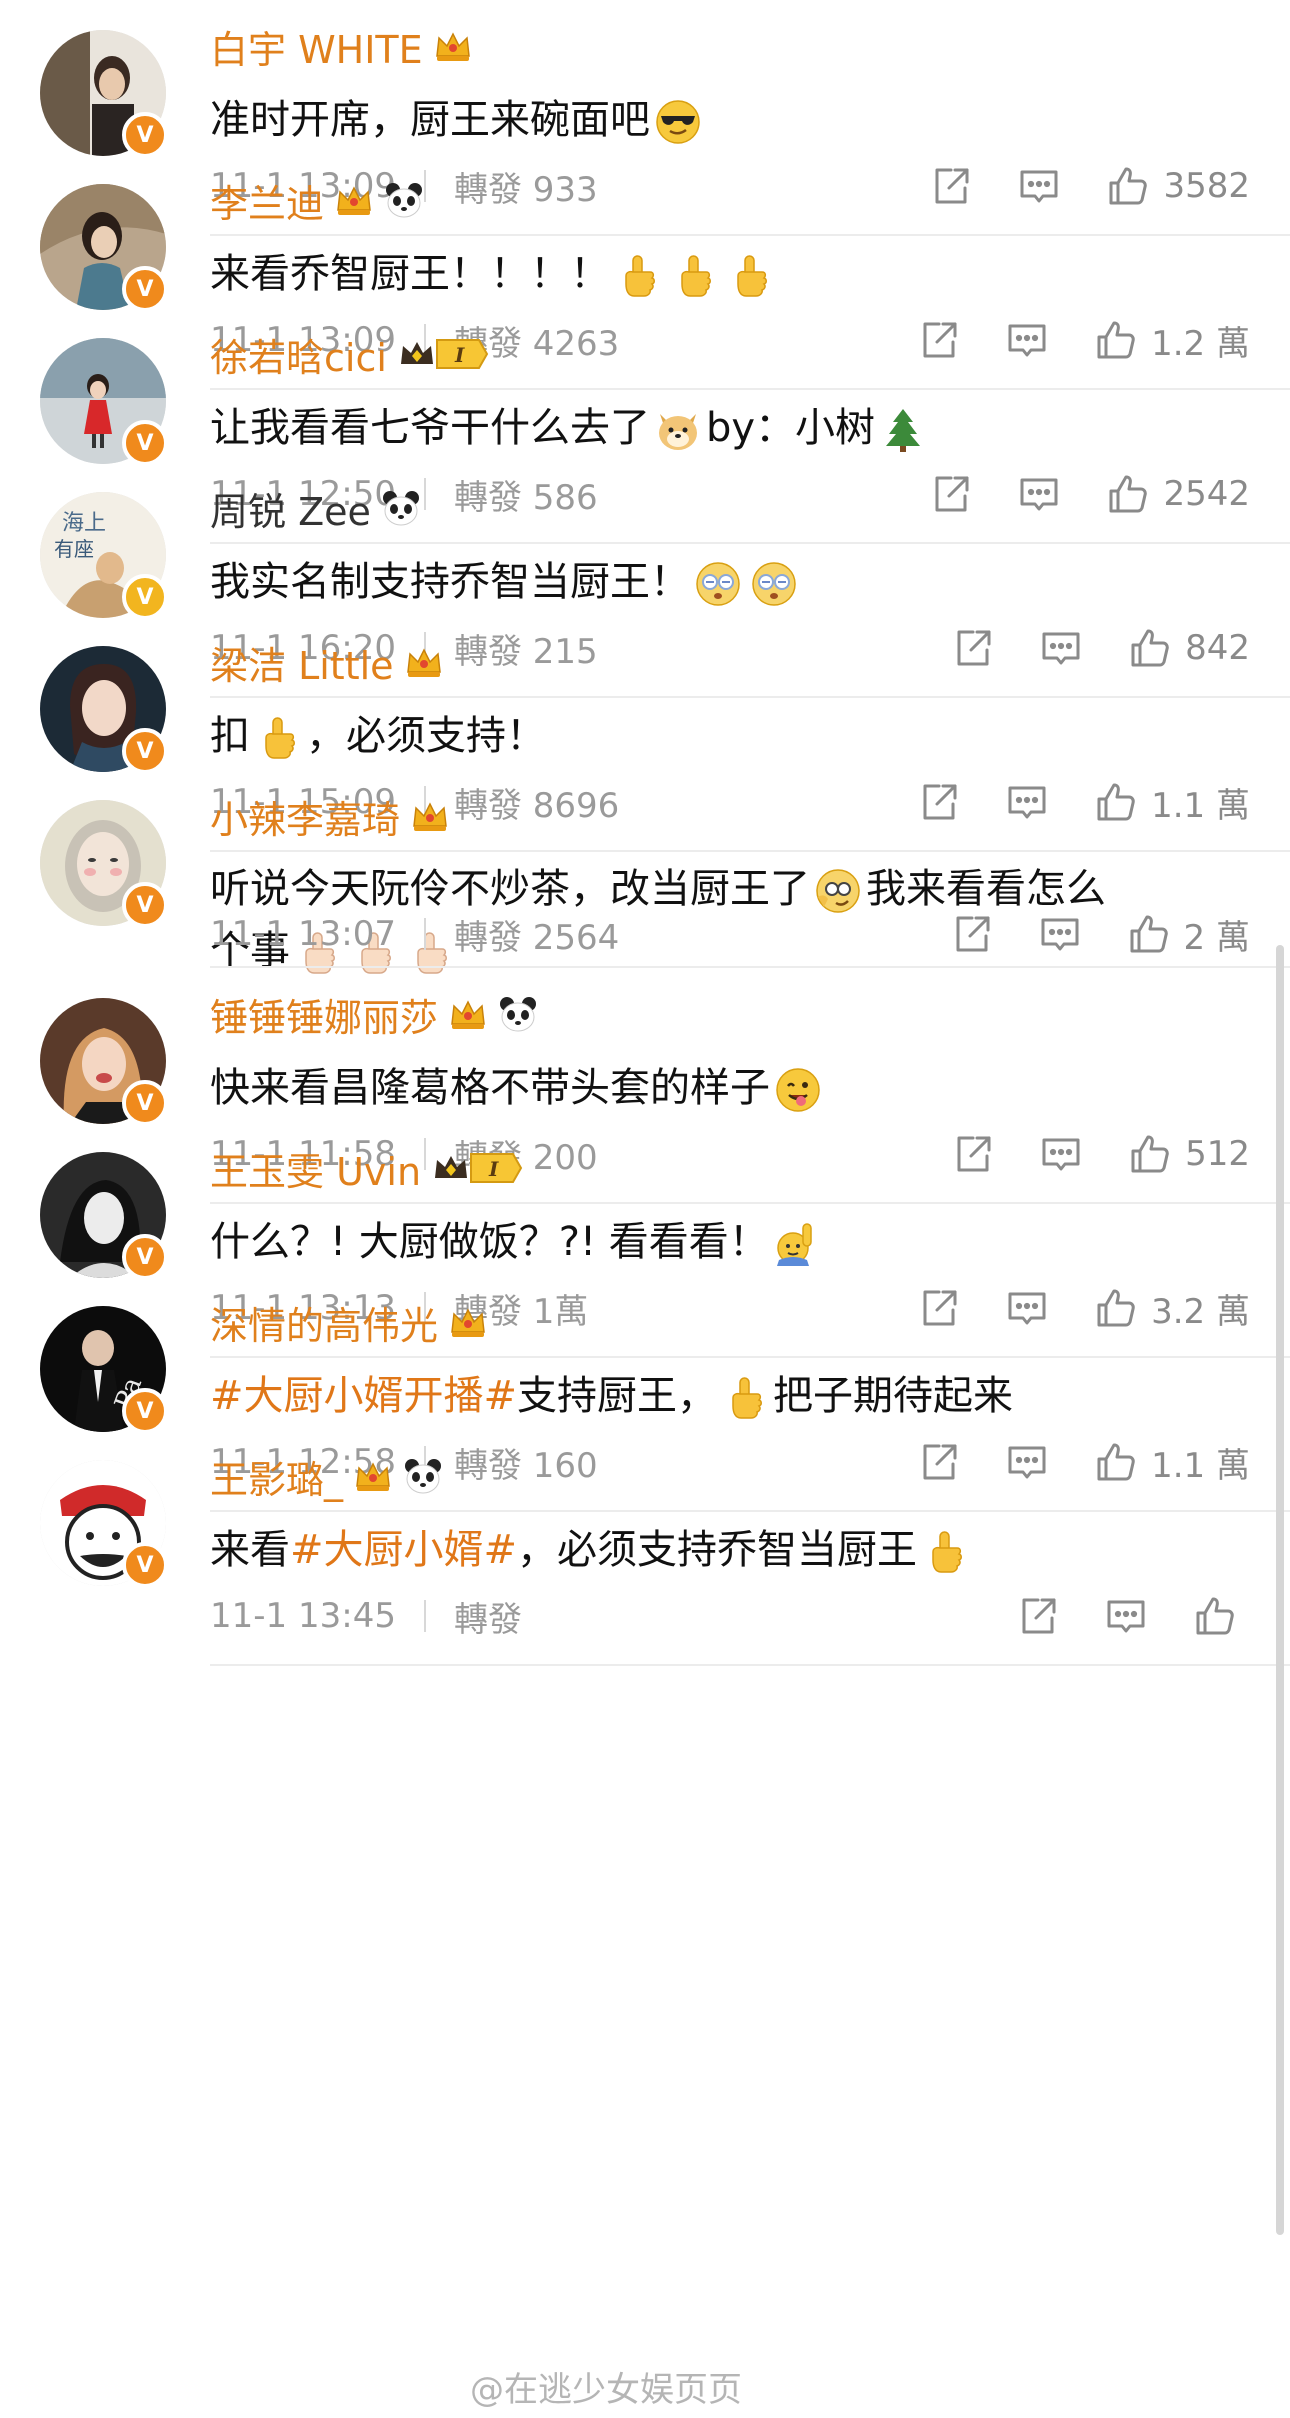 Image resolution: width=1290 pixels, height=2418 pixels. I want to click on comment-text-segment: ，必须支持乔智当厨王, so click(717, 1550).